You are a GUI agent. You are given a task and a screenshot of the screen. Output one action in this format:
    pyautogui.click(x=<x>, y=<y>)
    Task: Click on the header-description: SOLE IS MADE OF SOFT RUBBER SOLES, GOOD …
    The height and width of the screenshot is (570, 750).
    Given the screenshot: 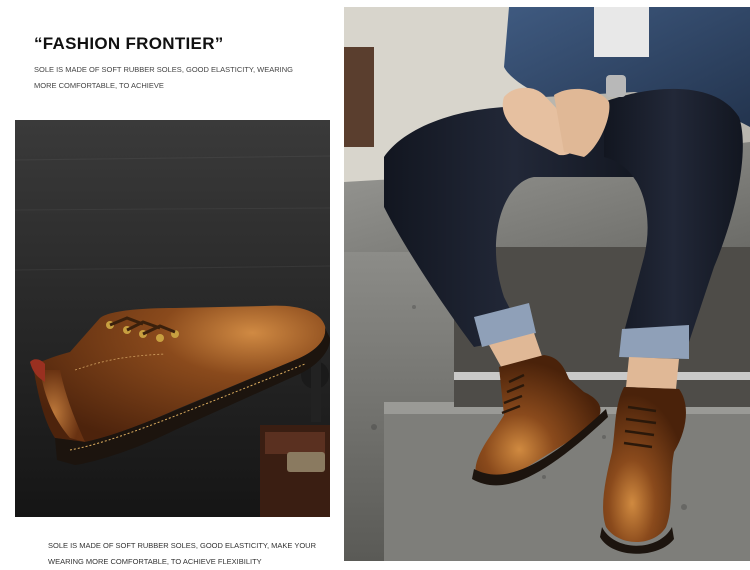 What is the action you would take?
    pyautogui.click(x=163, y=77)
    